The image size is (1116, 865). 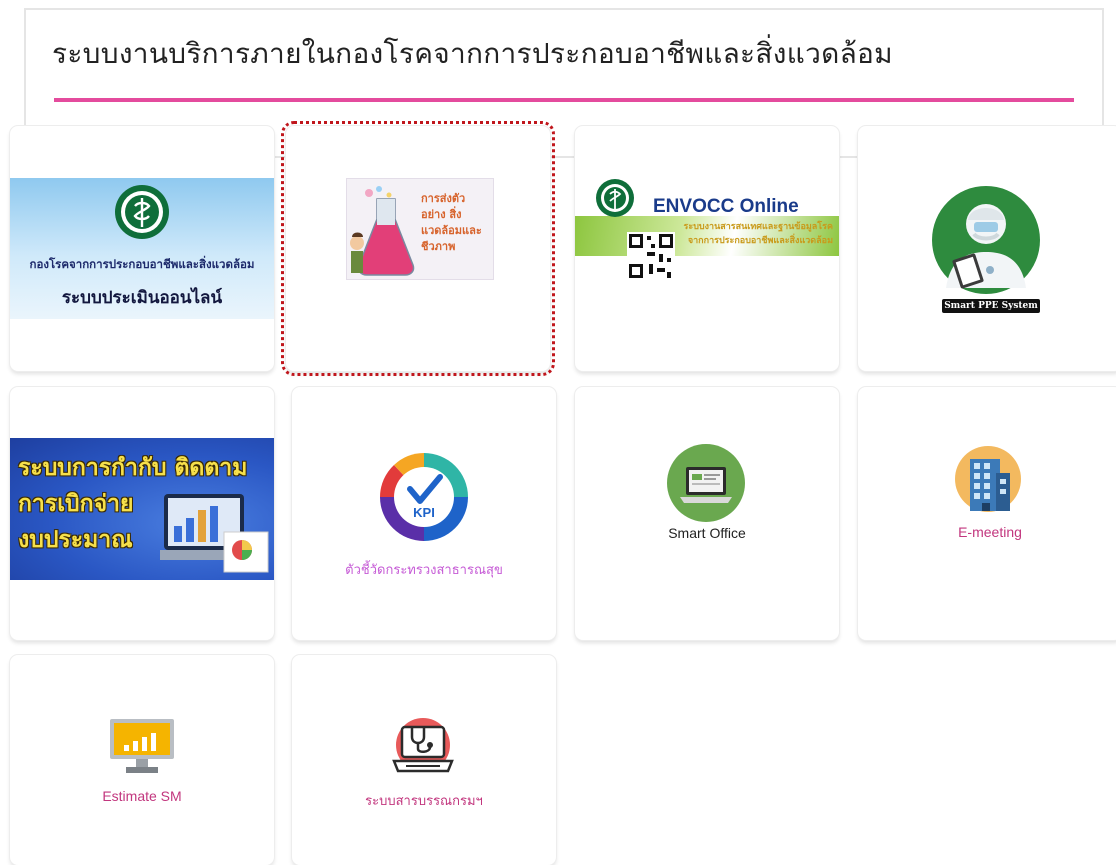 I want to click on banner-department-name: กองโรคจากการประกอบอาชีพและสิ่งแวดล้อม, so click(x=142, y=264).